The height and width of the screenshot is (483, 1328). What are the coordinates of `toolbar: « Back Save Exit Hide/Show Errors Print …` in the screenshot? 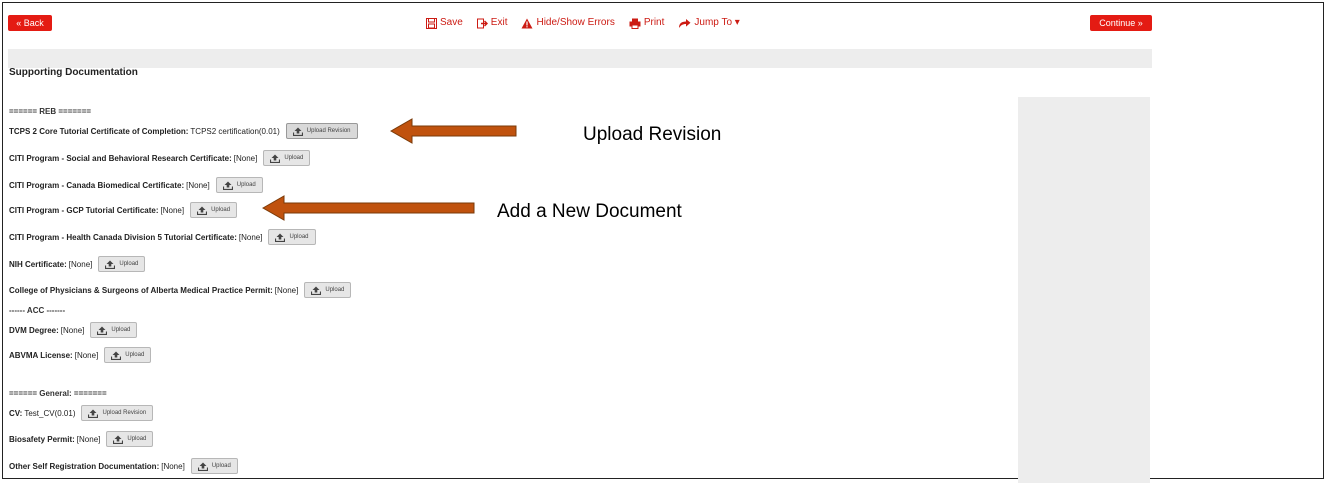 It's located at (580, 24).